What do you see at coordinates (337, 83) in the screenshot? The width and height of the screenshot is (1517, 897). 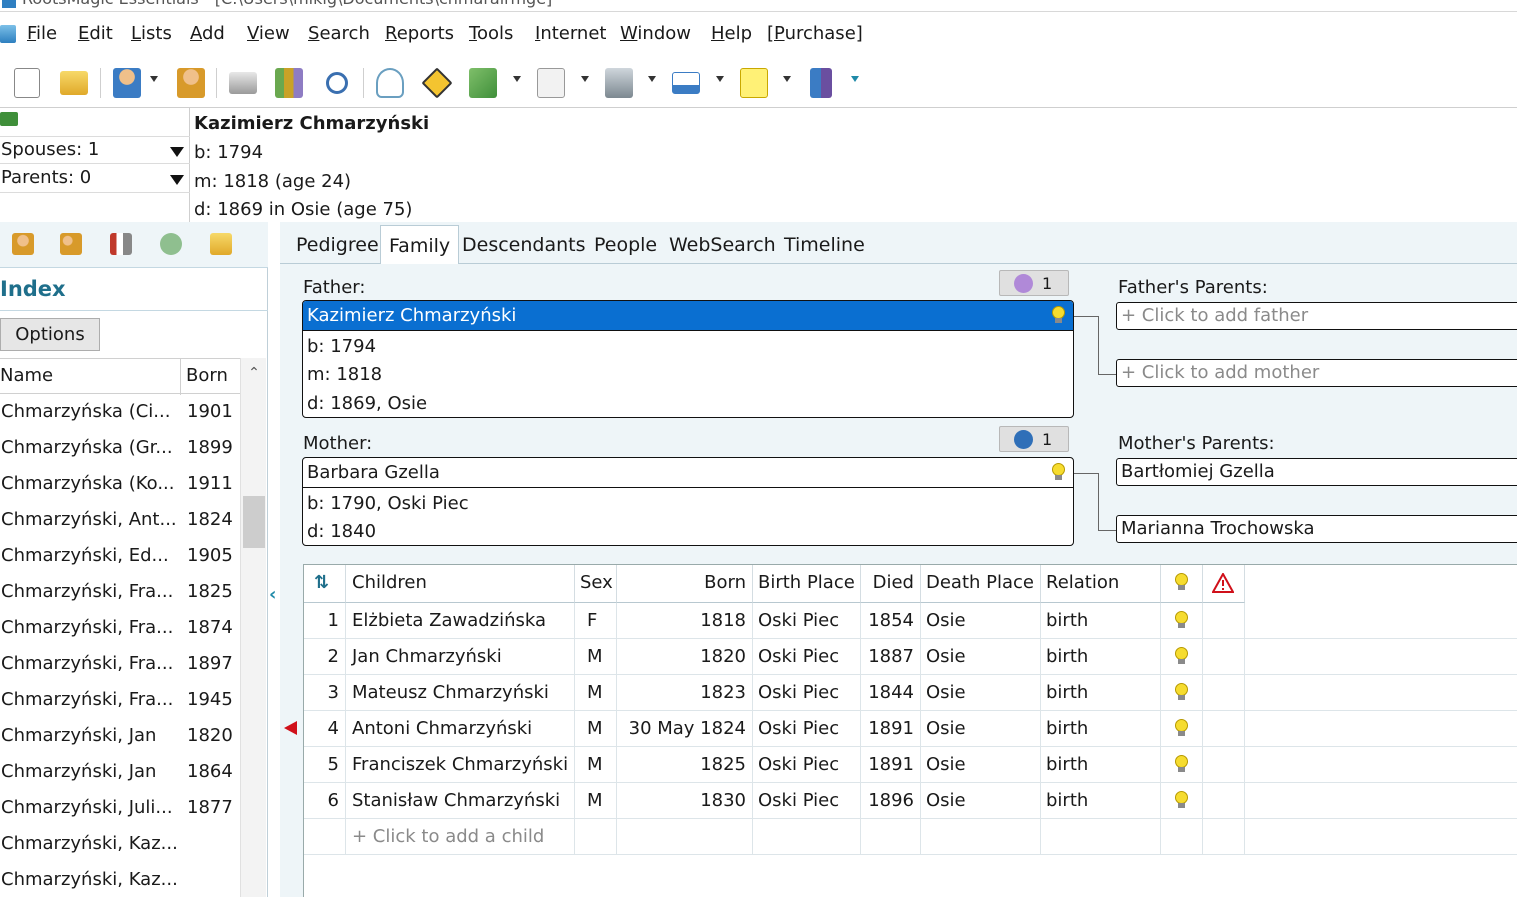 I see `search-icon` at bounding box center [337, 83].